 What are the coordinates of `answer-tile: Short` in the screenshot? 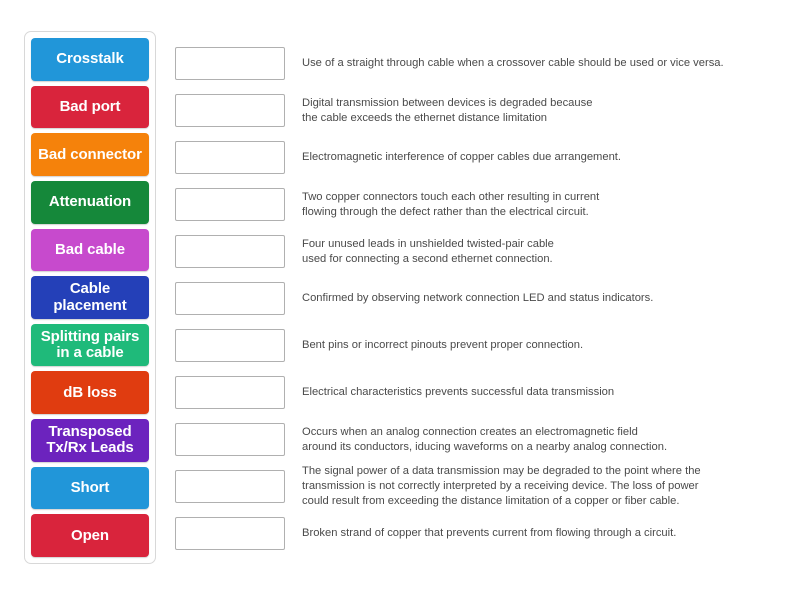 It's located at (90, 488).